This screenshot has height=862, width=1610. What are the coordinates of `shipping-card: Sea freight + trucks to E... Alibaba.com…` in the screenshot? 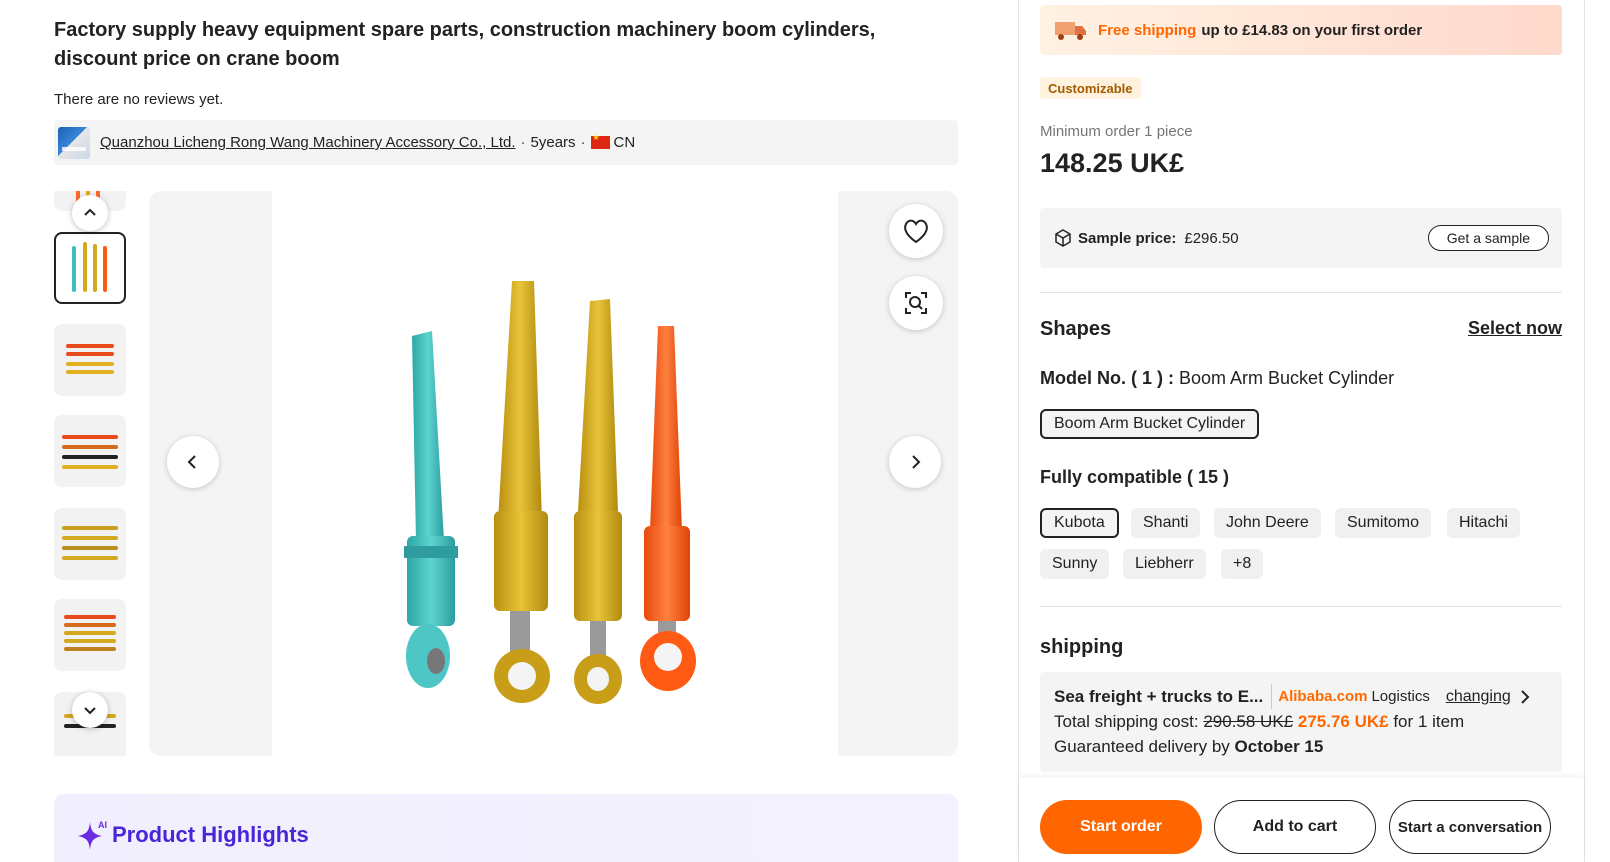 It's located at (1301, 722).